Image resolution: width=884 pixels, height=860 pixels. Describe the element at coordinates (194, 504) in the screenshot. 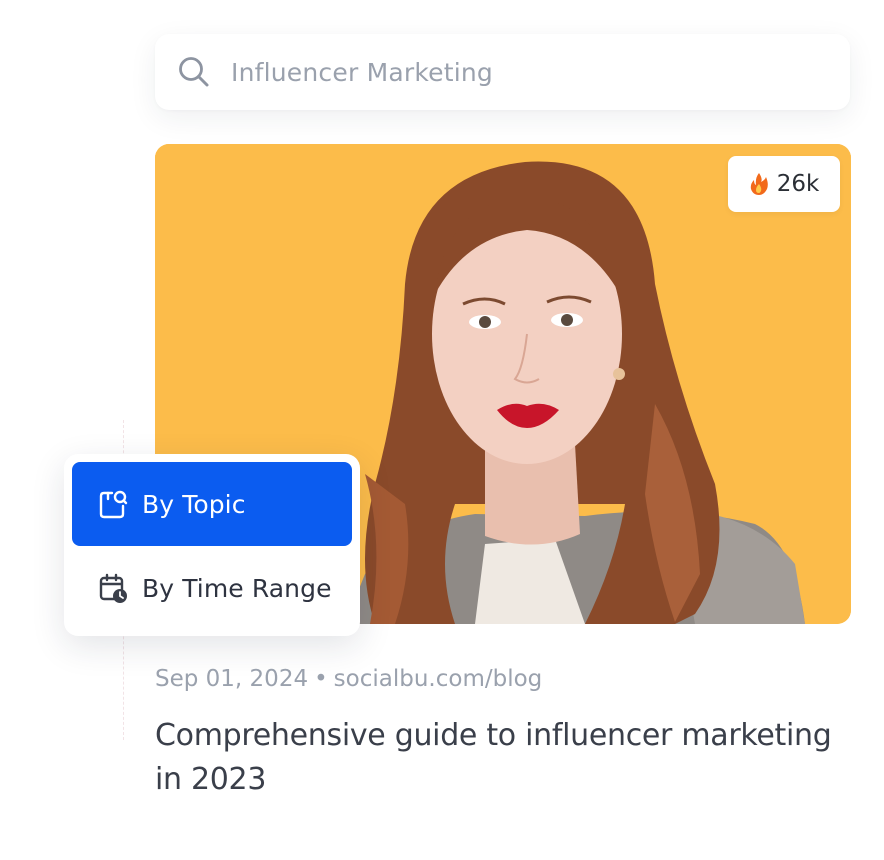

I see `filter-by-topic-label: By Topic` at that location.